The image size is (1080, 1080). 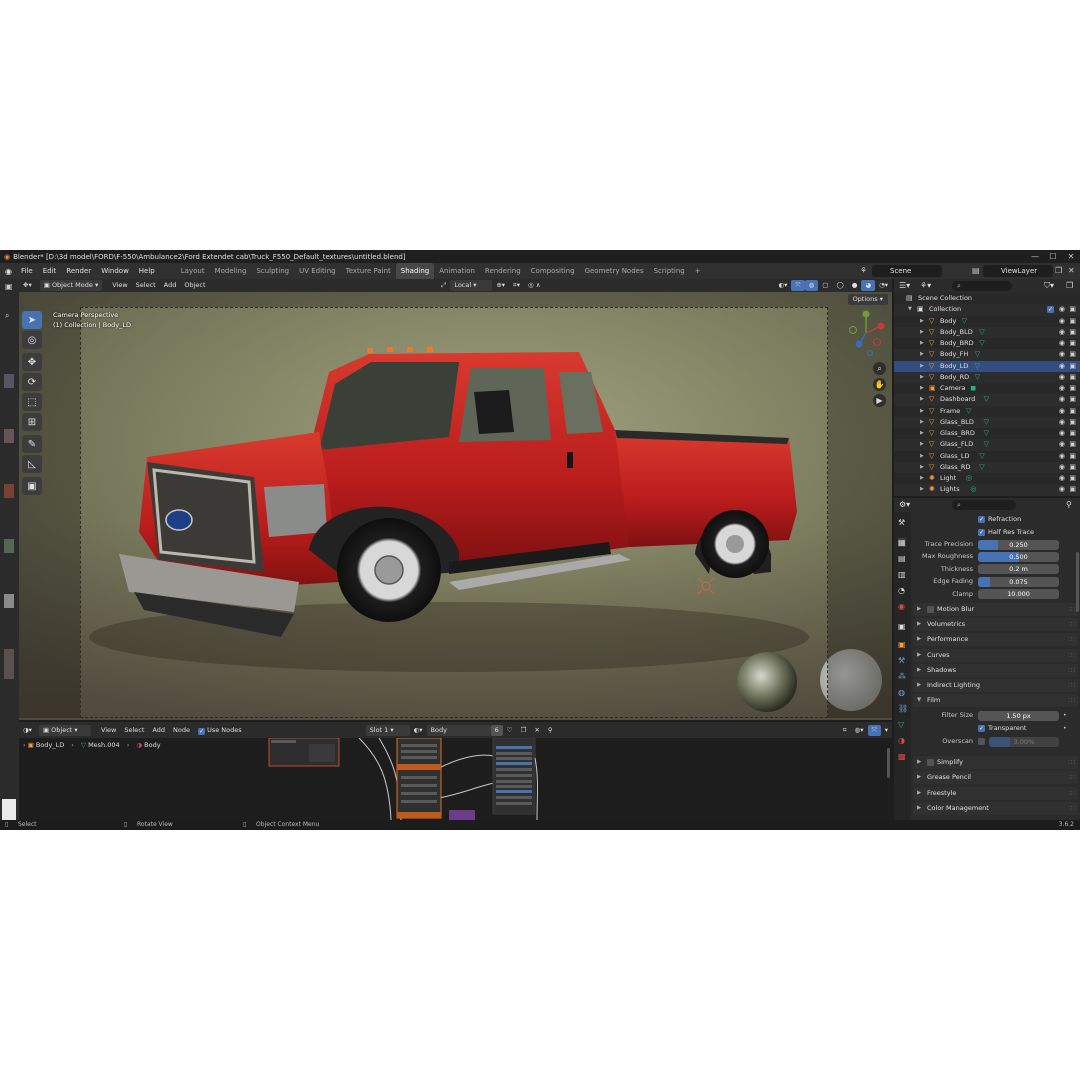 What do you see at coordinates (902, 574) in the screenshot?
I see `view-layer-tab-icon: ▥` at bounding box center [902, 574].